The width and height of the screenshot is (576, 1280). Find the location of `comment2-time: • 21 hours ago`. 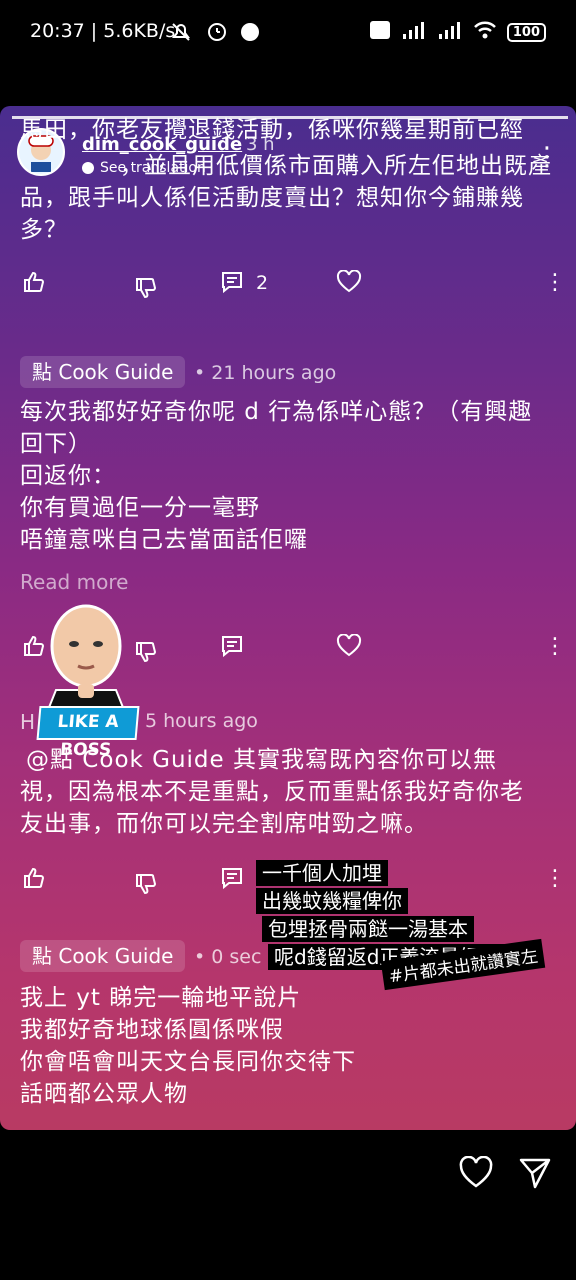

comment2-time: • 21 hours ago is located at coordinates (265, 373).